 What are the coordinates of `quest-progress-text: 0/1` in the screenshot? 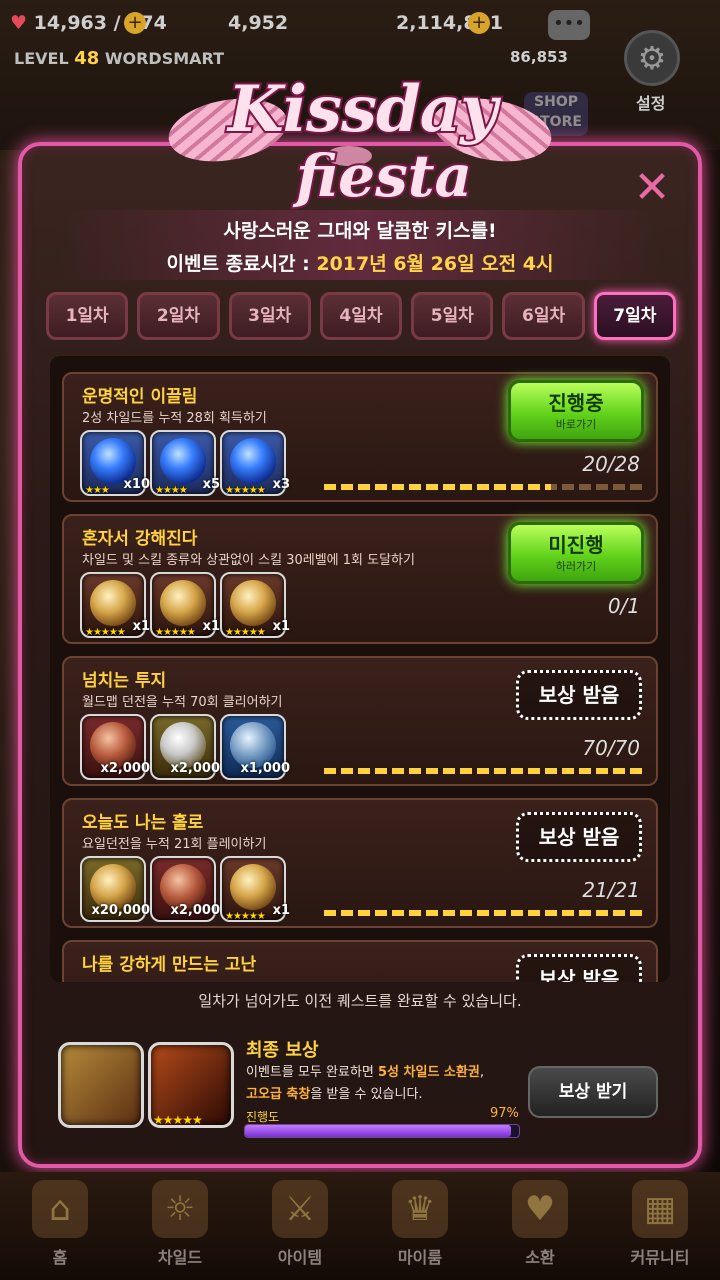 It's located at (623, 606).